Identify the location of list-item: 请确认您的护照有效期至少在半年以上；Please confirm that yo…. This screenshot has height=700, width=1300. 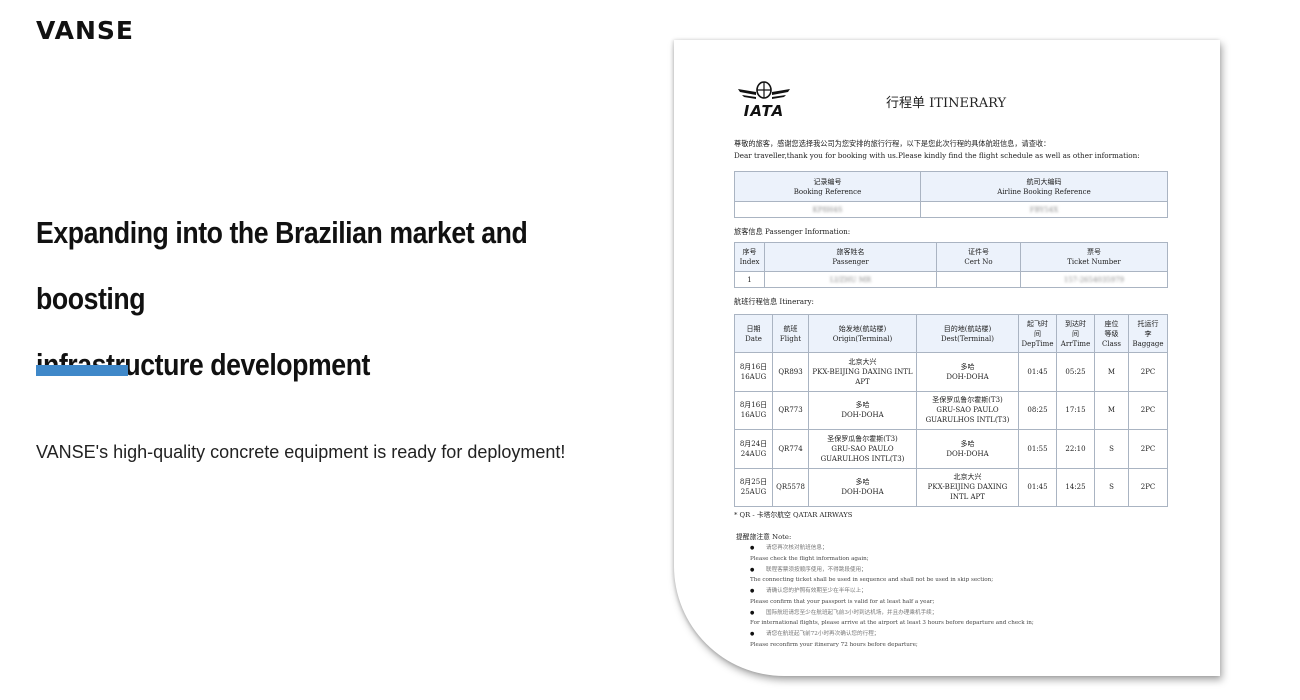
(910, 596).